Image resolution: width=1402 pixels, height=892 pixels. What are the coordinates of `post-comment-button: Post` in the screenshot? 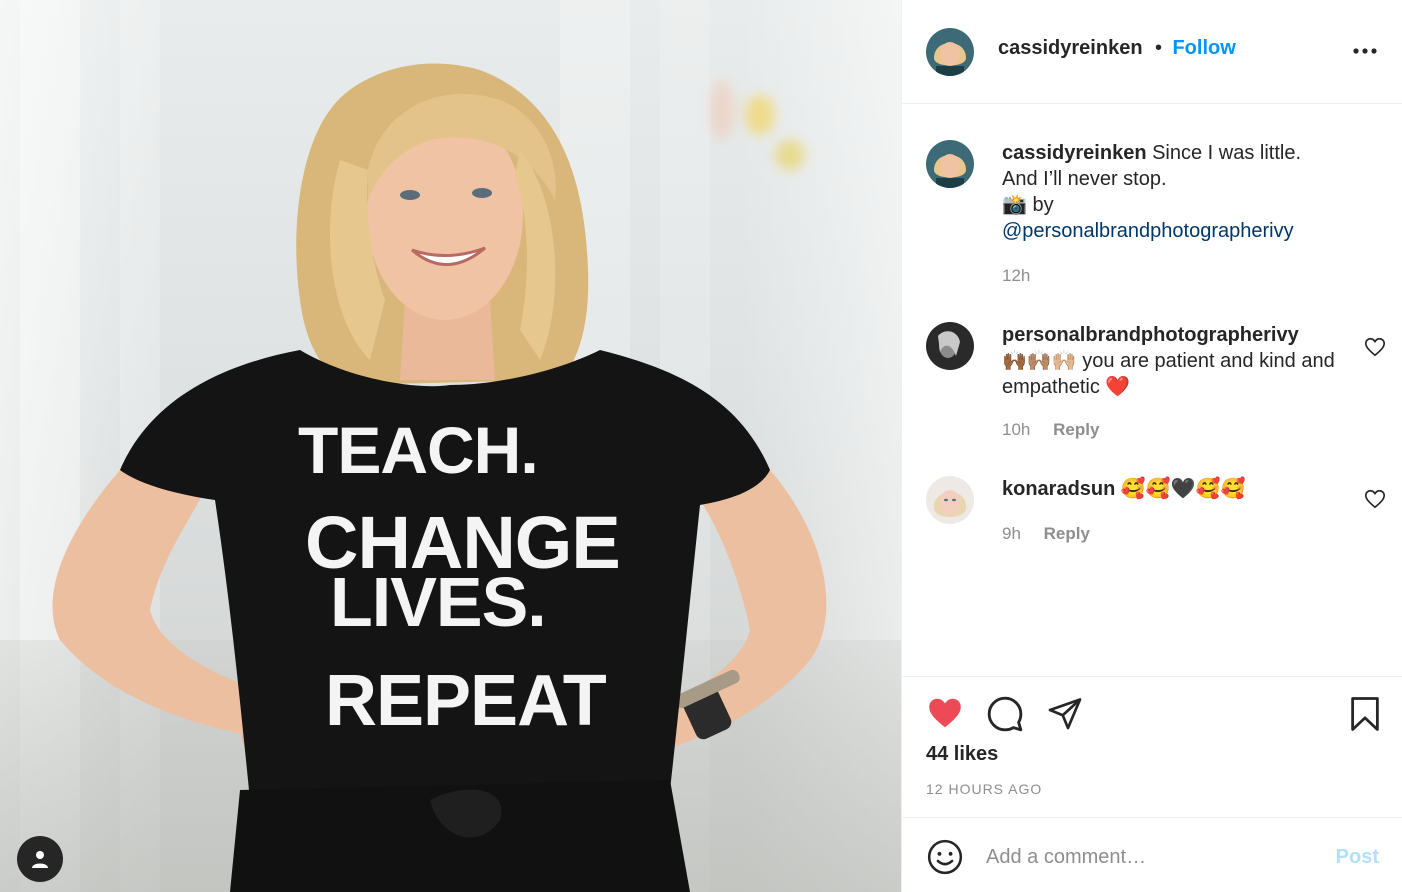 It's located at (1357, 857).